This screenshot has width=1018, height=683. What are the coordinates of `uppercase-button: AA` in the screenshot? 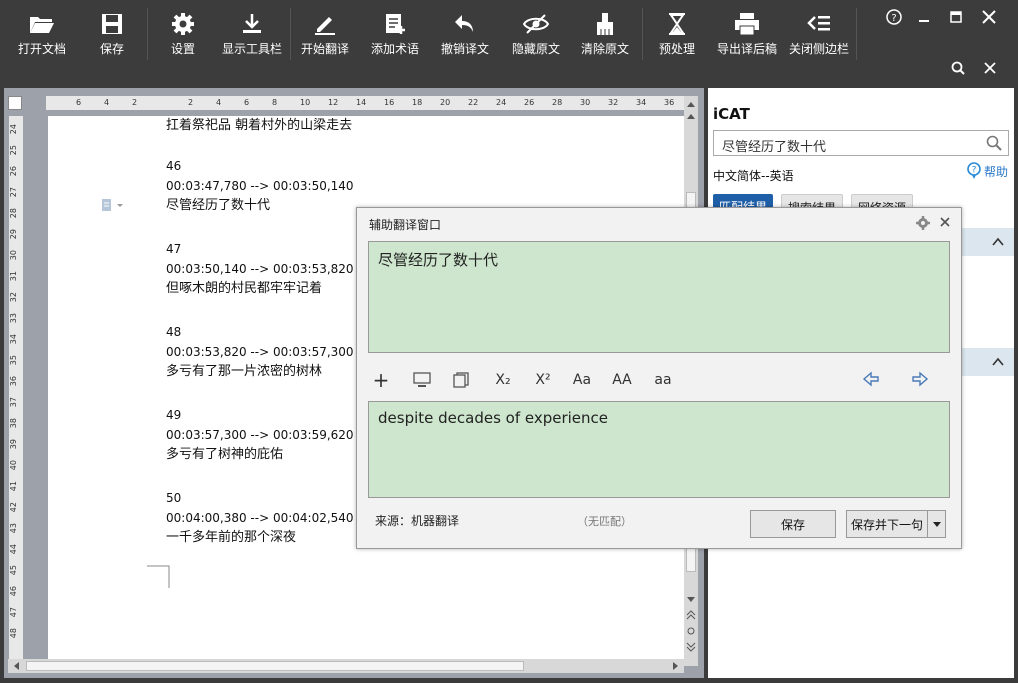 It's located at (622, 380).